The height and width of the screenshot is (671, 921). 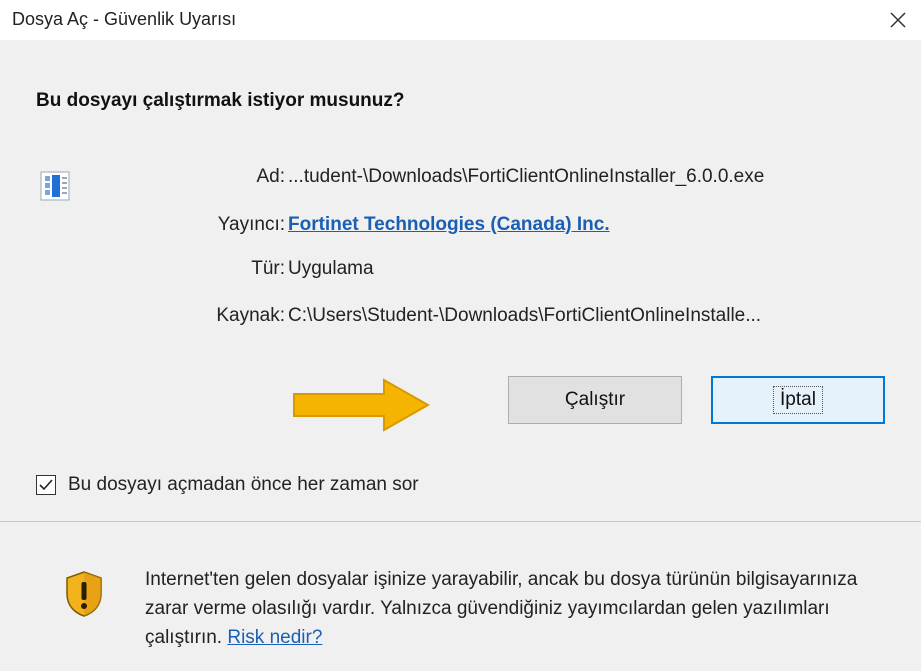 I want to click on cancel-button: İptal, so click(x=798, y=400).